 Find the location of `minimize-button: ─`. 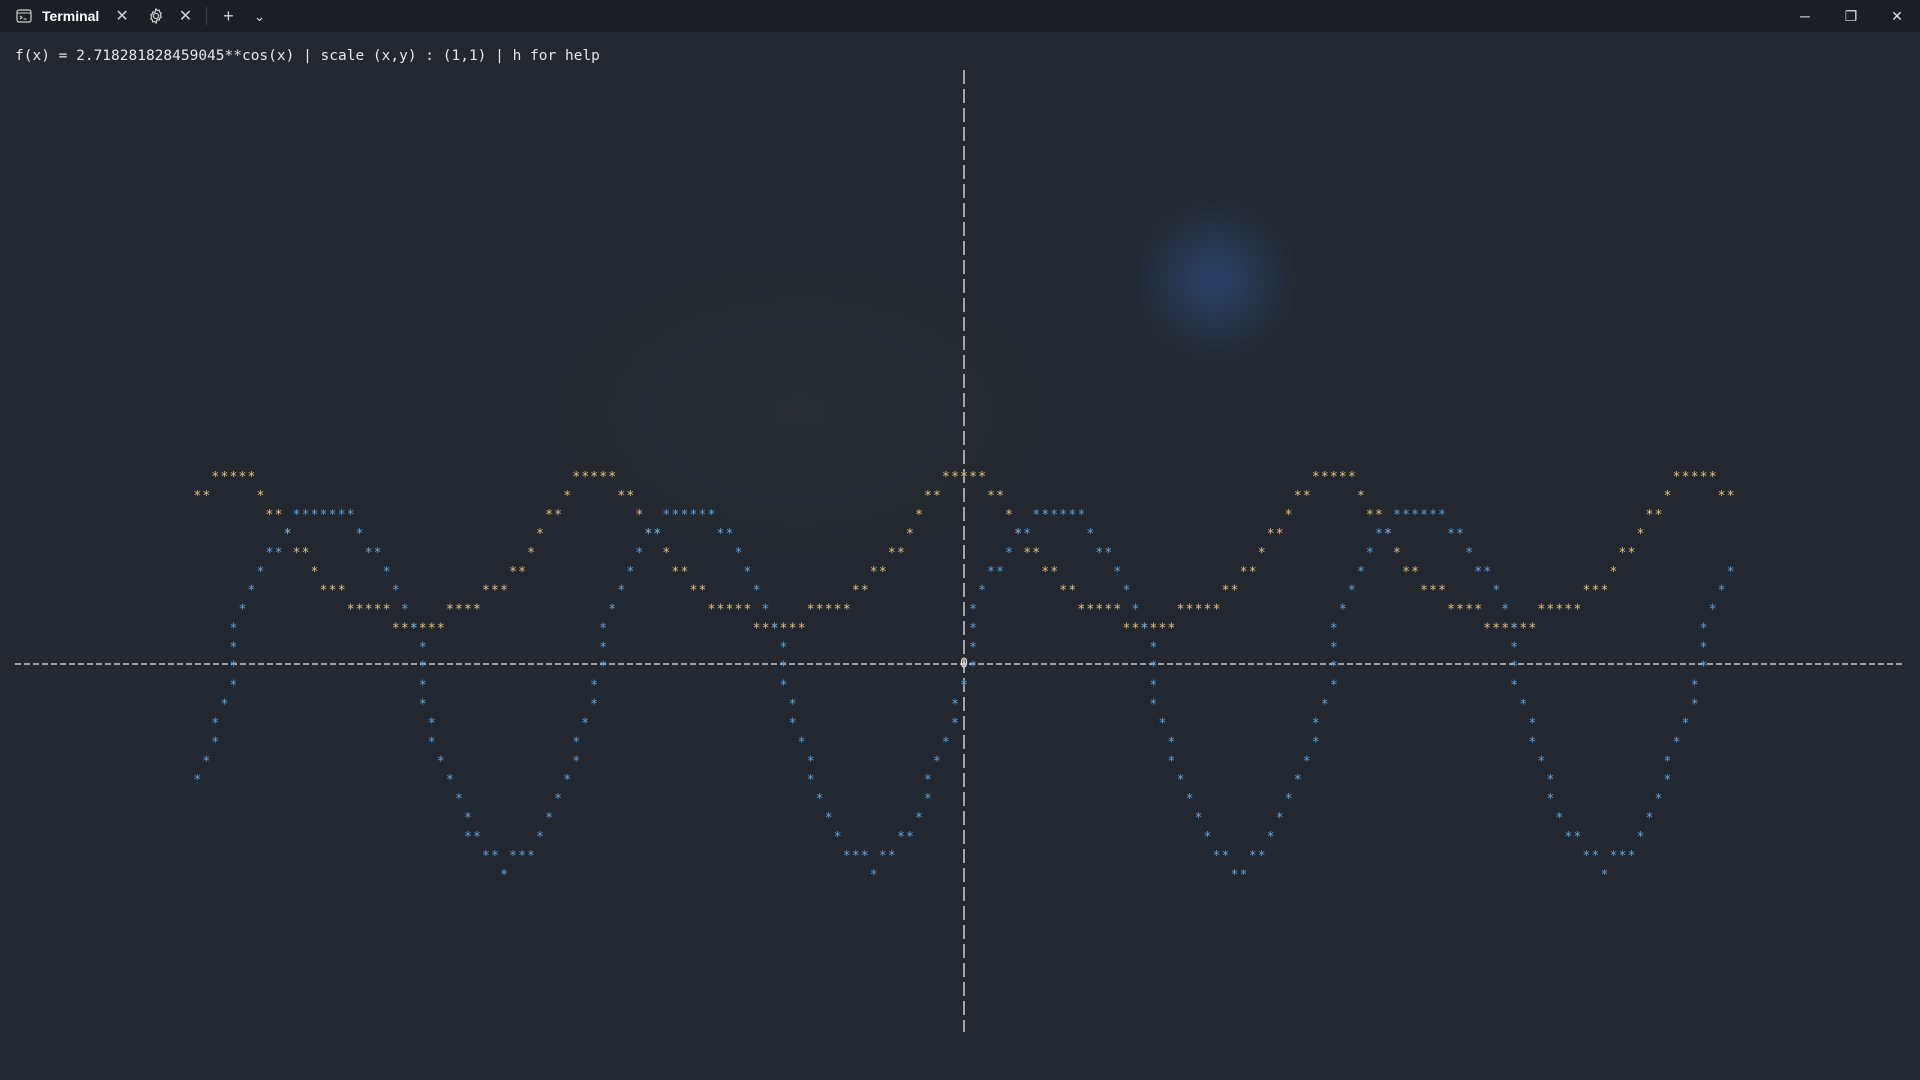

minimize-button: ─ is located at coordinates (1805, 16).